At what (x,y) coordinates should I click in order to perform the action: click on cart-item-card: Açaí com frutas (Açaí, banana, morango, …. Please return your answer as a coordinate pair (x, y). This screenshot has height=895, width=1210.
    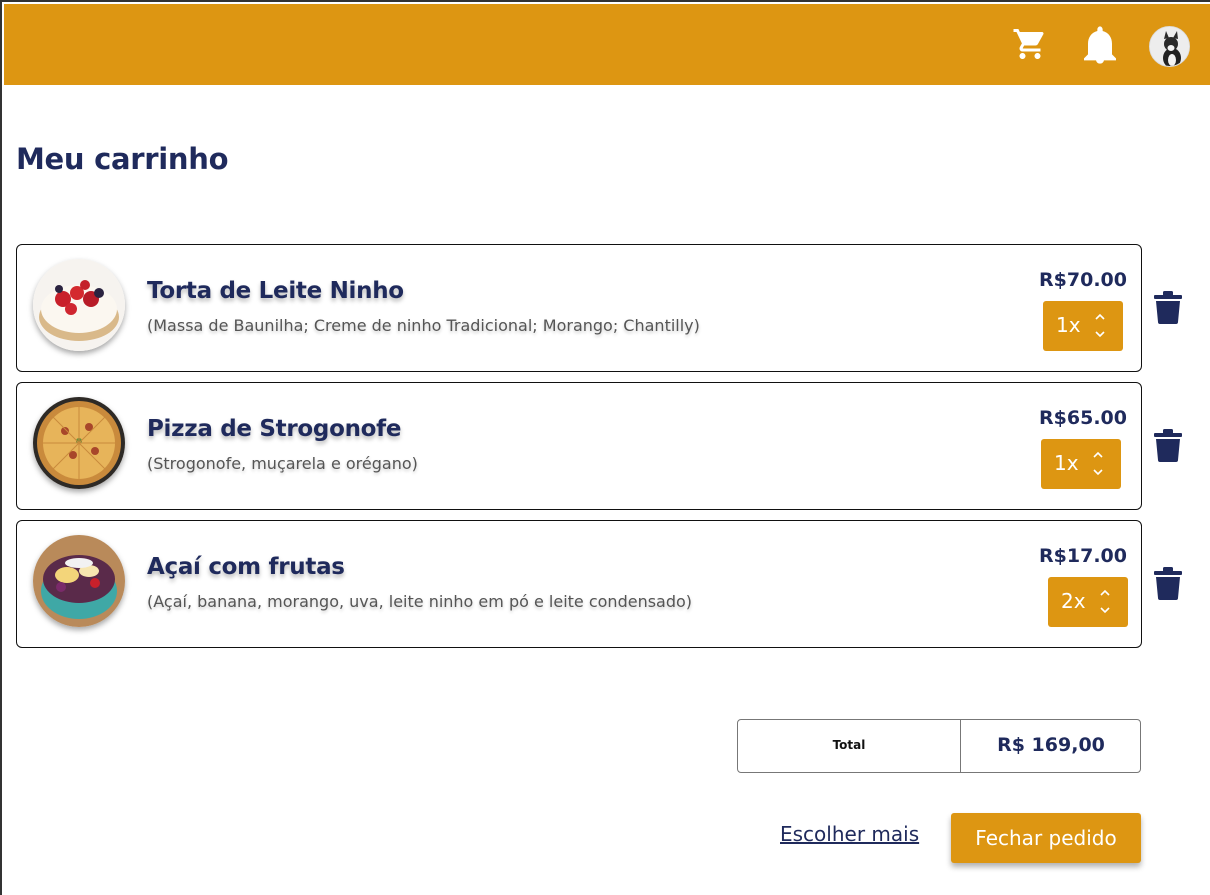
    Looking at the image, I should click on (579, 584).